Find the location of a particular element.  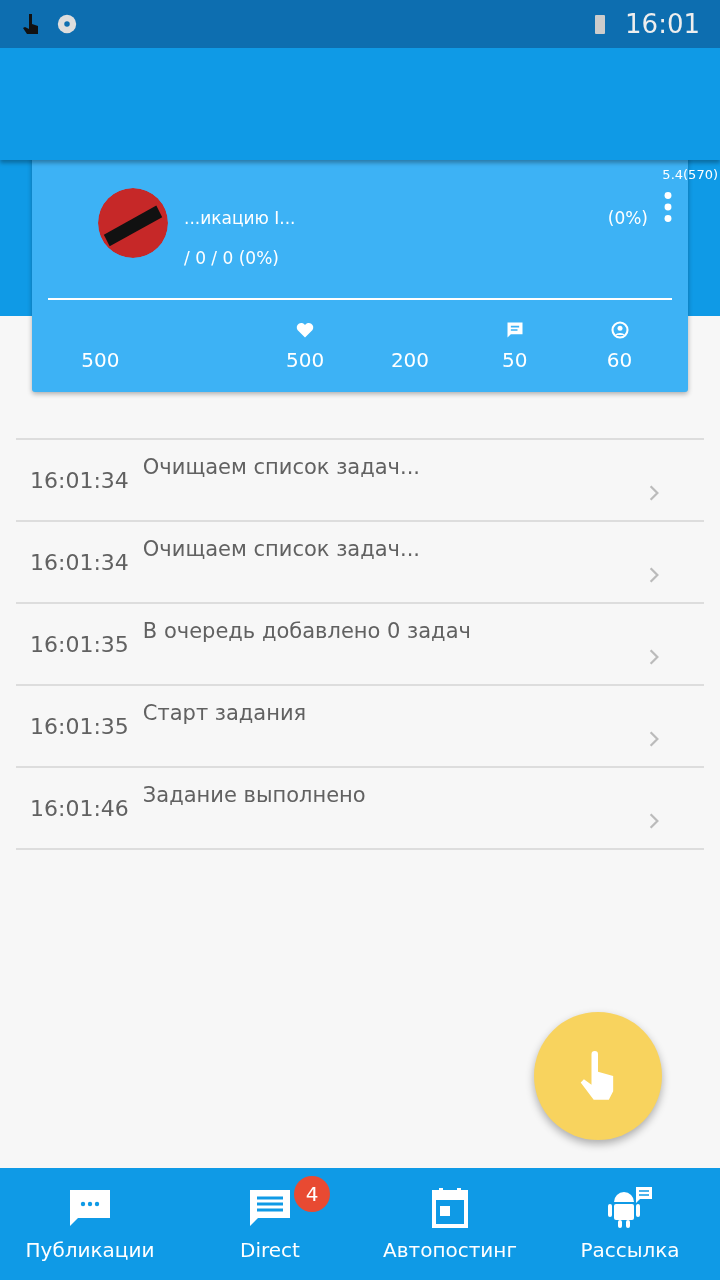

nav-item: 4 Direct is located at coordinates (270, 1224).